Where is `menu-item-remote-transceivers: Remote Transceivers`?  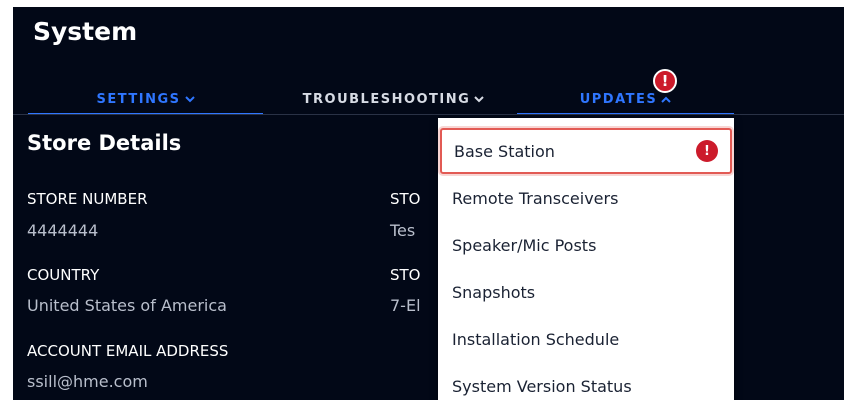
menu-item-remote-transceivers: Remote Transceivers is located at coordinates (586, 198).